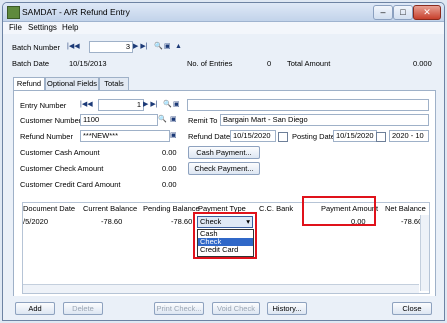 This screenshot has height=323, width=447. I want to click on col-pending-balance: Pending Balance, so click(171, 208).